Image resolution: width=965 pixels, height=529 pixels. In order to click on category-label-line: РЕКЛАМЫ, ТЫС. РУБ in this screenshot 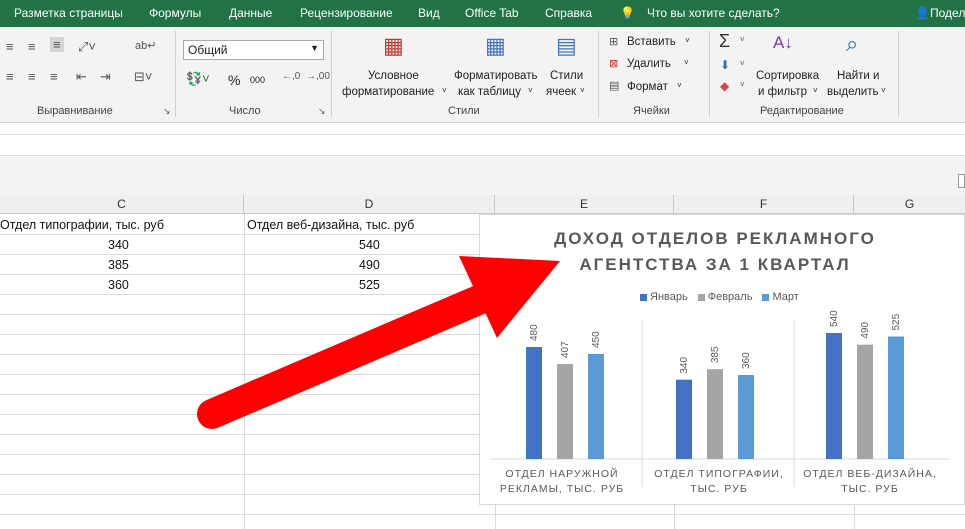, I will do `click(562, 489)`.